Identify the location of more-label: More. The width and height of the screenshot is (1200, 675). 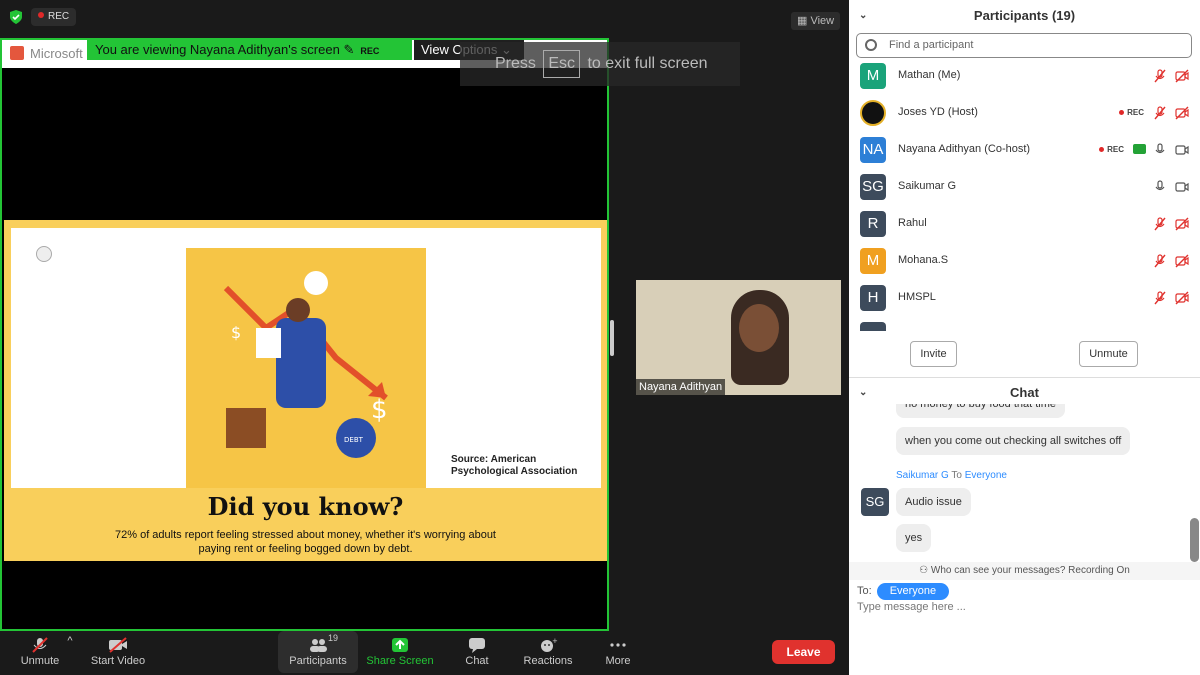
(618, 661).